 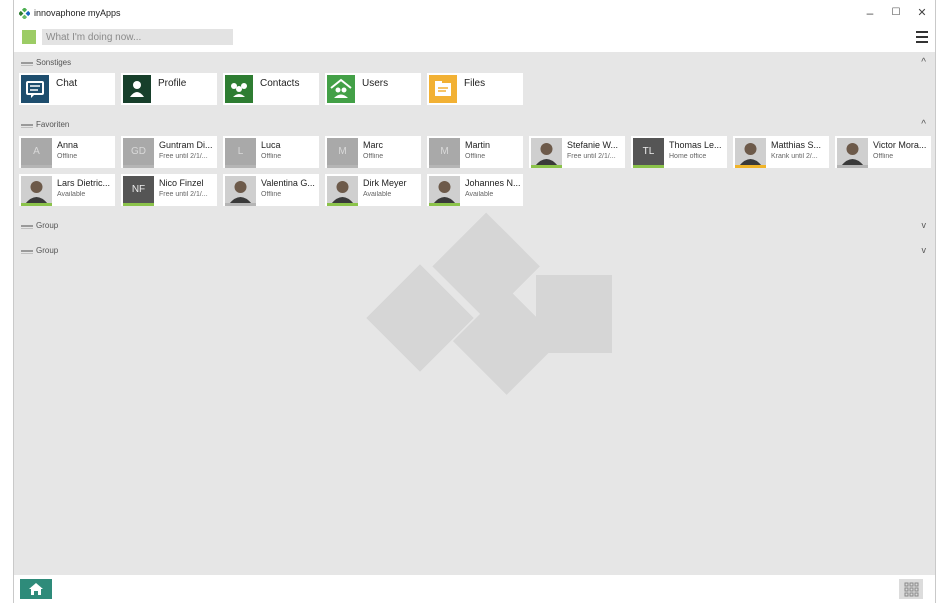 What do you see at coordinates (679, 152) in the screenshot?
I see `contact-tile: TL Thomas Le... Home office` at bounding box center [679, 152].